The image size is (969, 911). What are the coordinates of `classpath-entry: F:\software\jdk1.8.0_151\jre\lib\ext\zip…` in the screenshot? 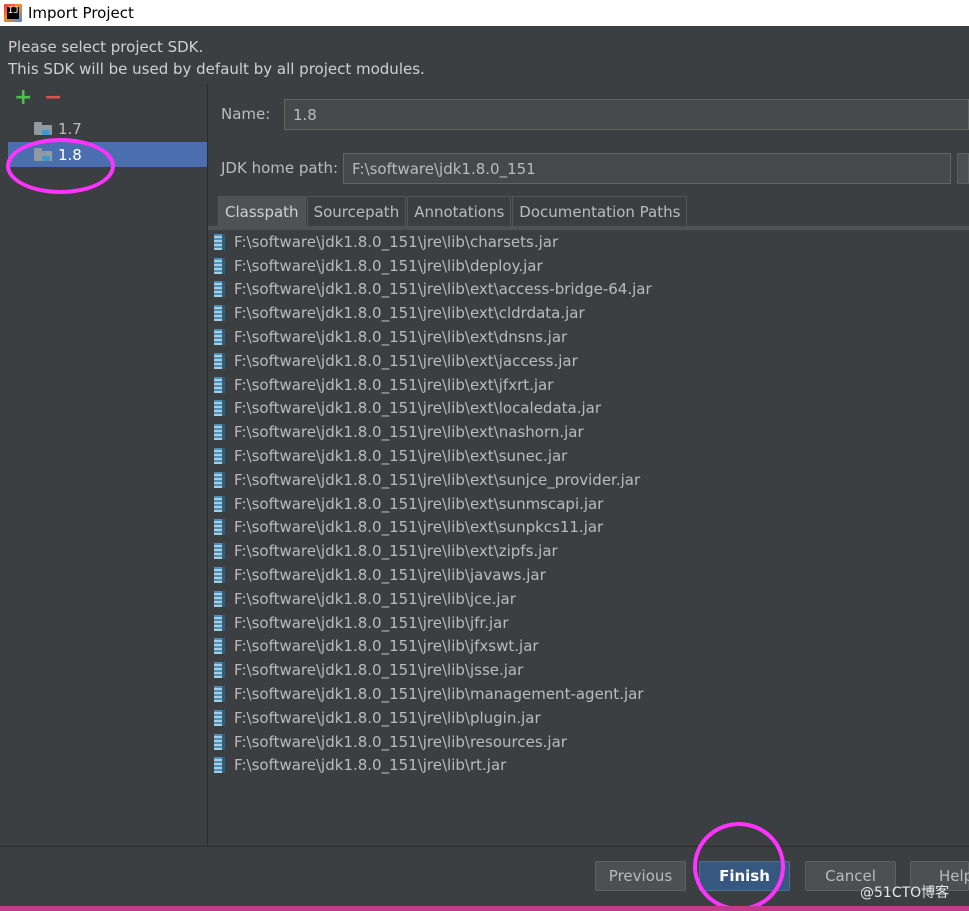 It's located at (588, 551).